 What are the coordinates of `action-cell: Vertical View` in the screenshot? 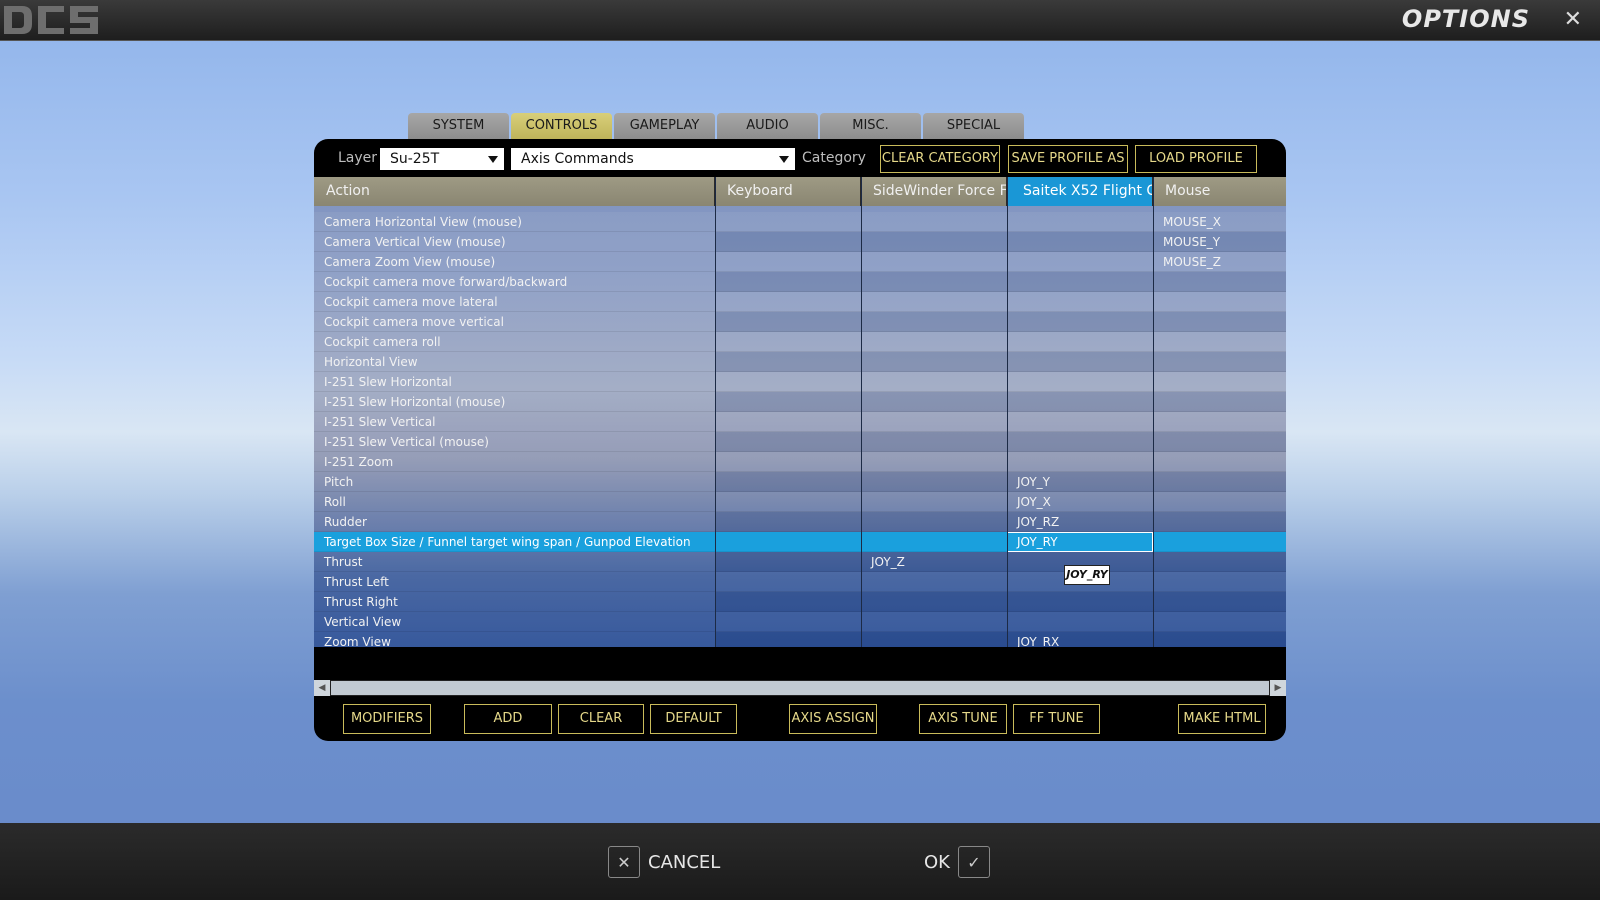 It's located at (514, 622).